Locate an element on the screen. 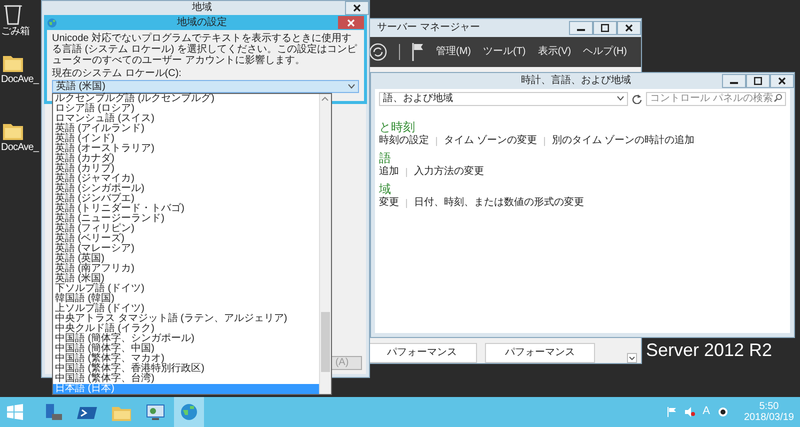 The image size is (800, 427). globe-icon is located at coordinates (52, 23).